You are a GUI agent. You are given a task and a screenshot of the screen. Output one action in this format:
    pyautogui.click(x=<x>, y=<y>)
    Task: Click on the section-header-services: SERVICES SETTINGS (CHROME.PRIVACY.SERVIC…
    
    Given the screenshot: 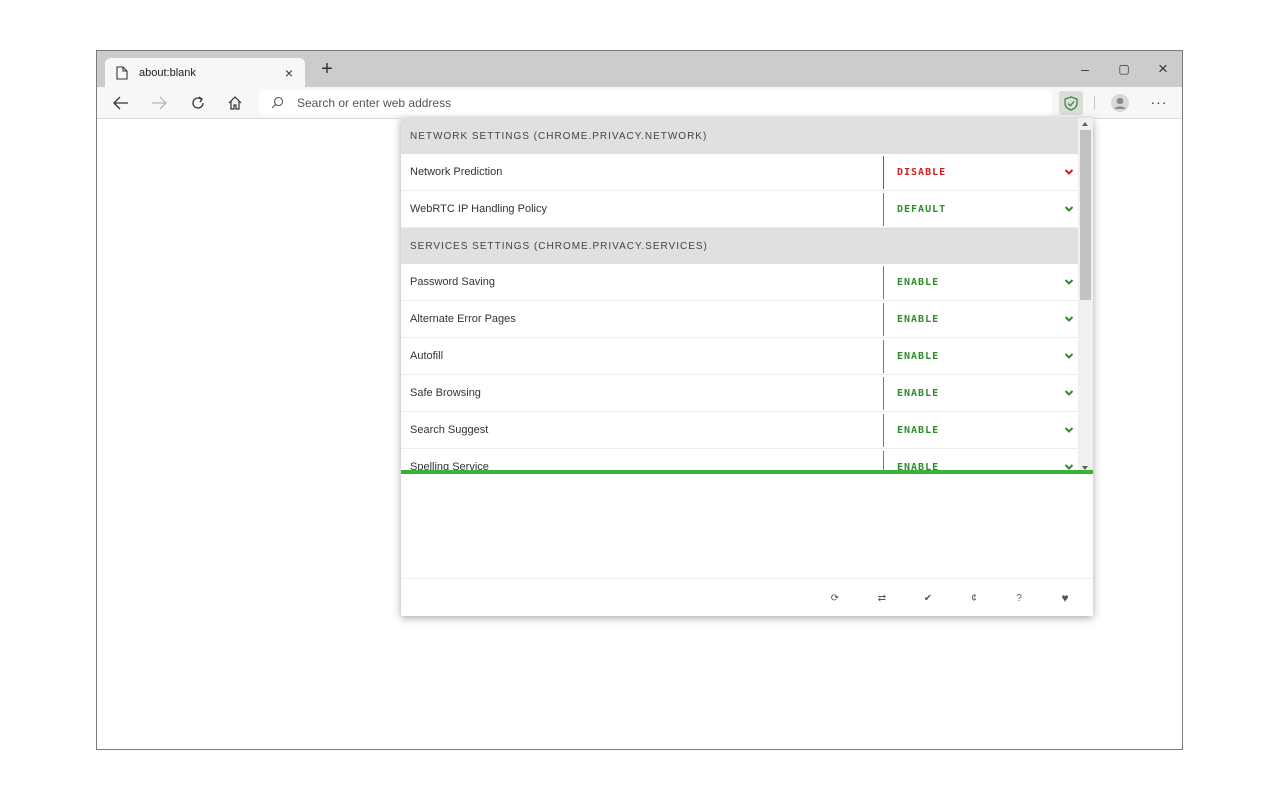 What is the action you would take?
    pyautogui.click(x=739, y=246)
    